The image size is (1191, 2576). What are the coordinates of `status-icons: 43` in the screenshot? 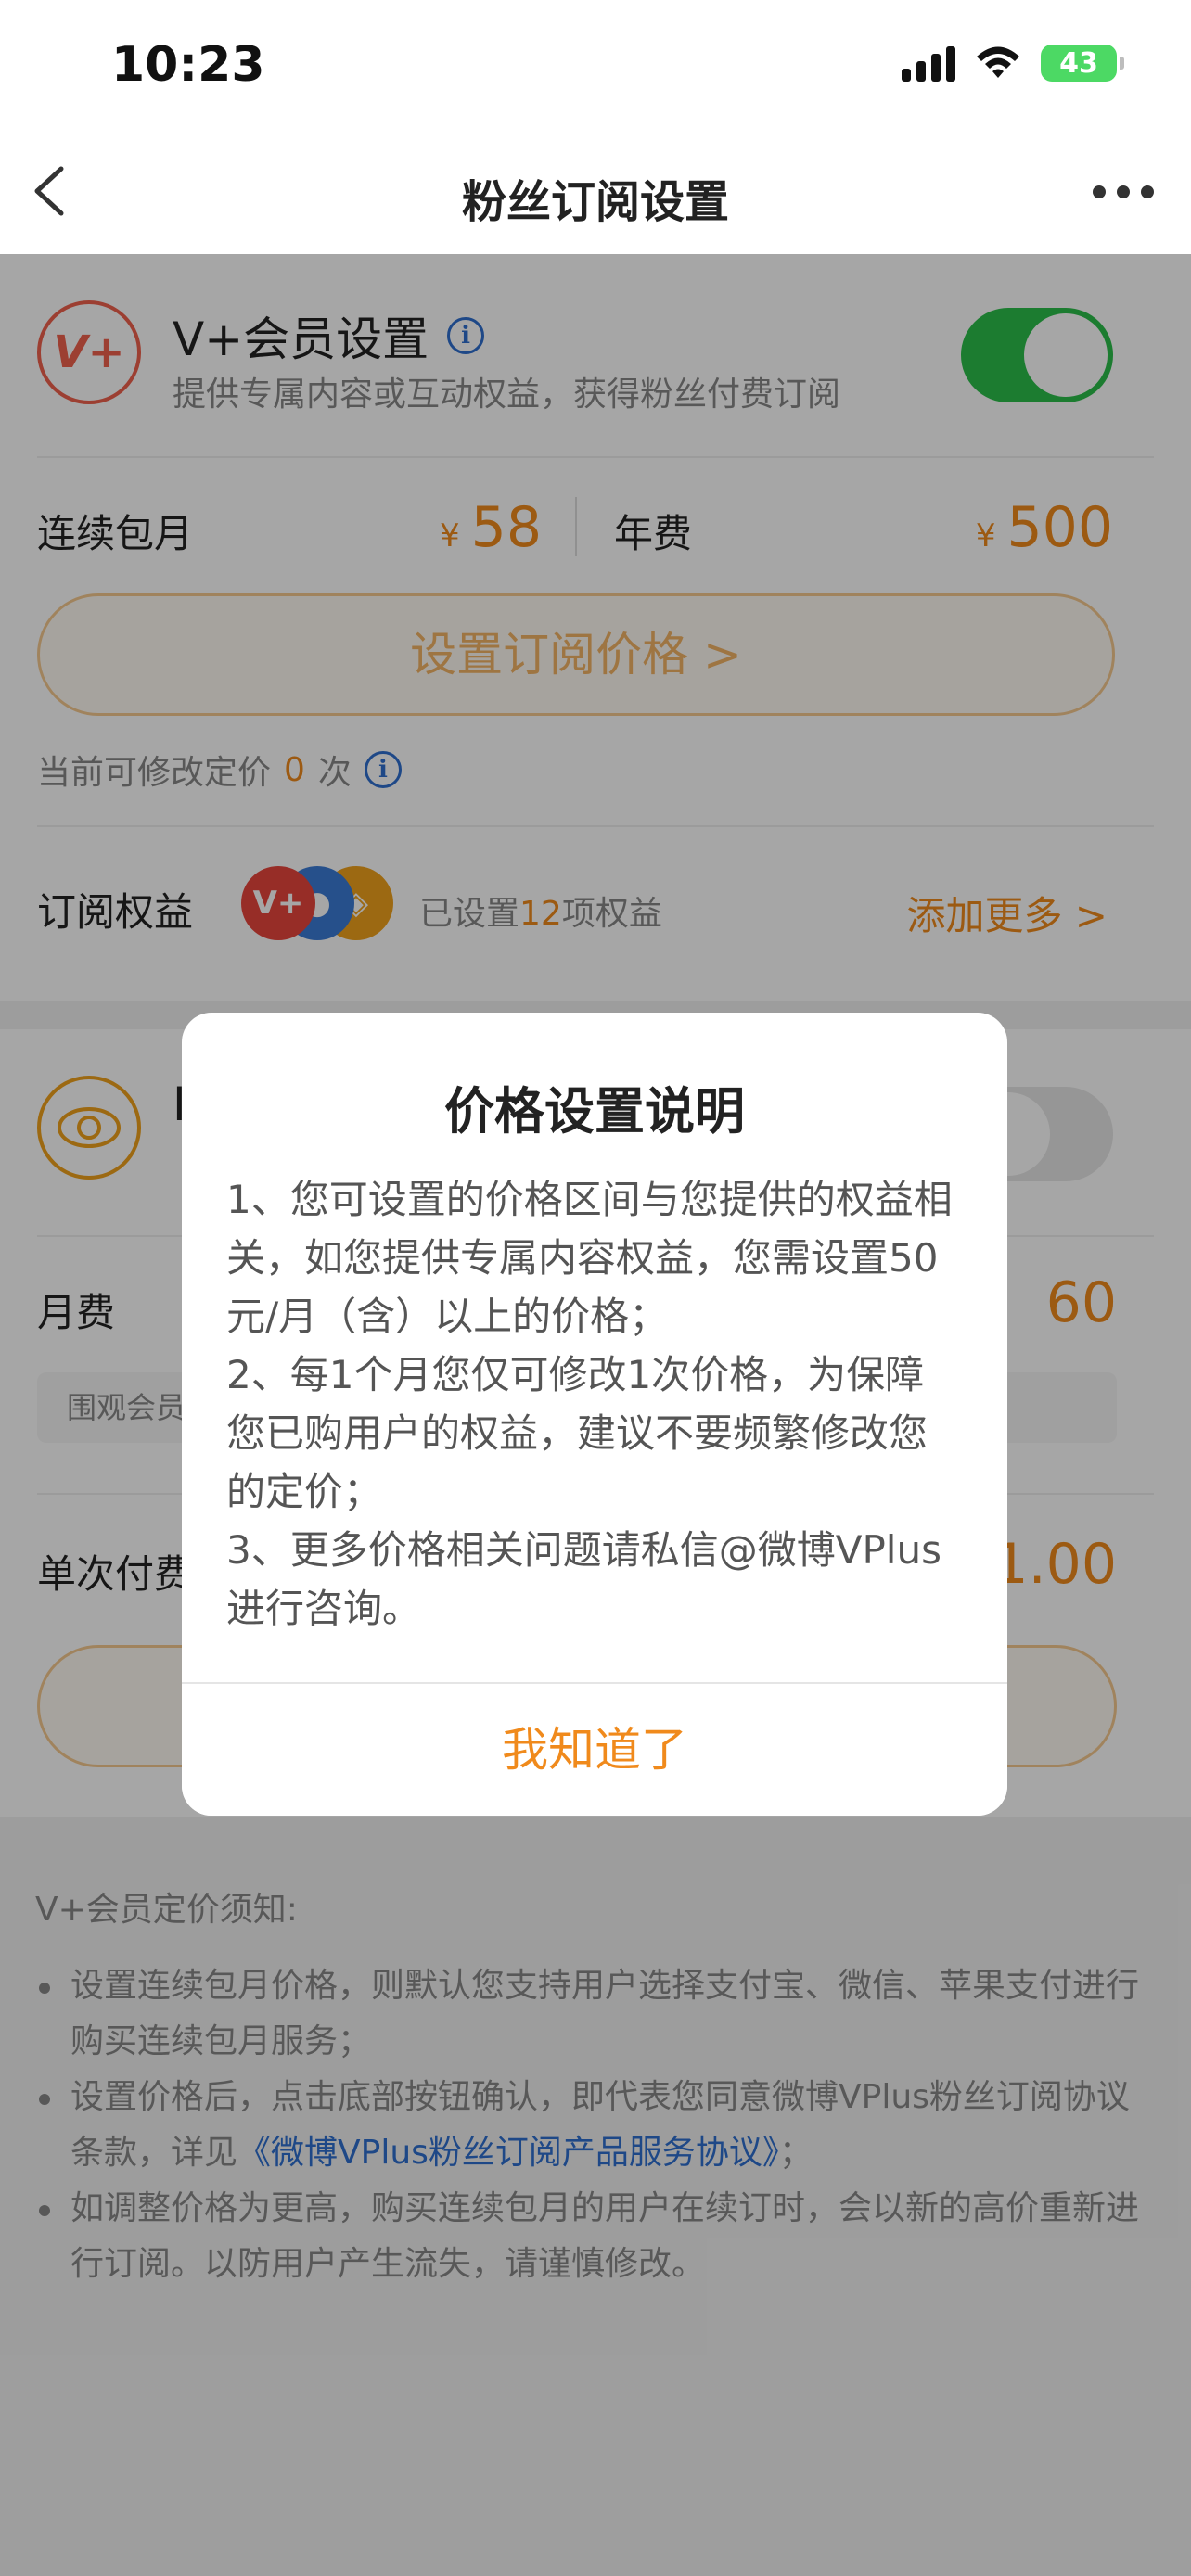 It's located at (1013, 64).